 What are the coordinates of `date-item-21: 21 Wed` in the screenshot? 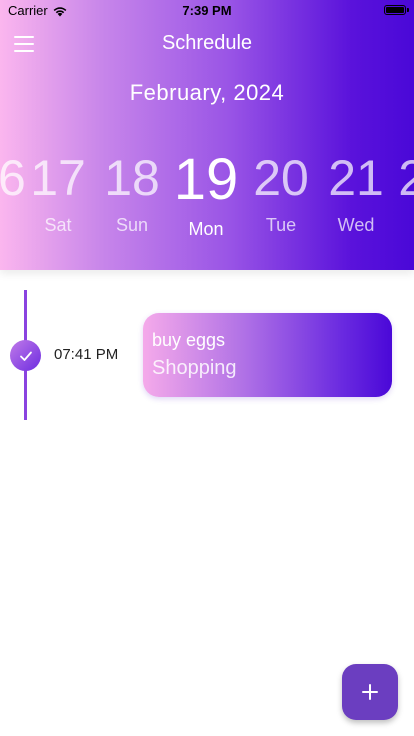 It's located at (356, 194).